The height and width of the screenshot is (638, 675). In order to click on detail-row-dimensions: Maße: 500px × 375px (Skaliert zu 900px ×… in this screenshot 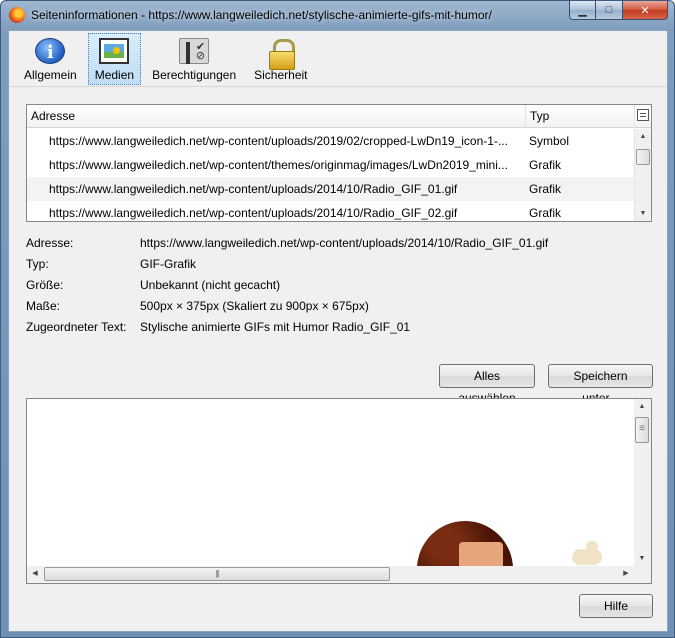, I will do `click(339, 307)`.